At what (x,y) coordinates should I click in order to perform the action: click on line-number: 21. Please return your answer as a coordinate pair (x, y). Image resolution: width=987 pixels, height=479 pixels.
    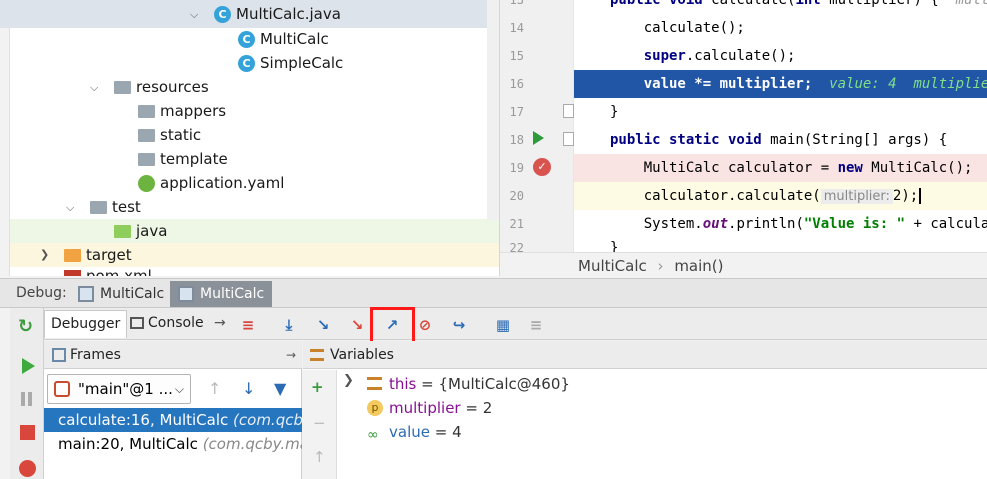
    Looking at the image, I should click on (516, 224).